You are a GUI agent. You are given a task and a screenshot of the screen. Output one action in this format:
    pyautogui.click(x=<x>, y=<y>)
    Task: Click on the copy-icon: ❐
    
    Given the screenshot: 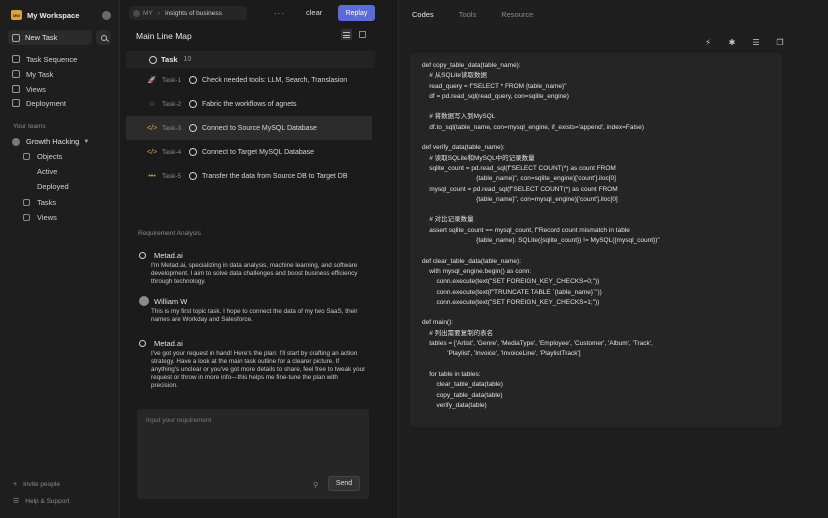 What is the action you would take?
    pyautogui.click(x=780, y=42)
    